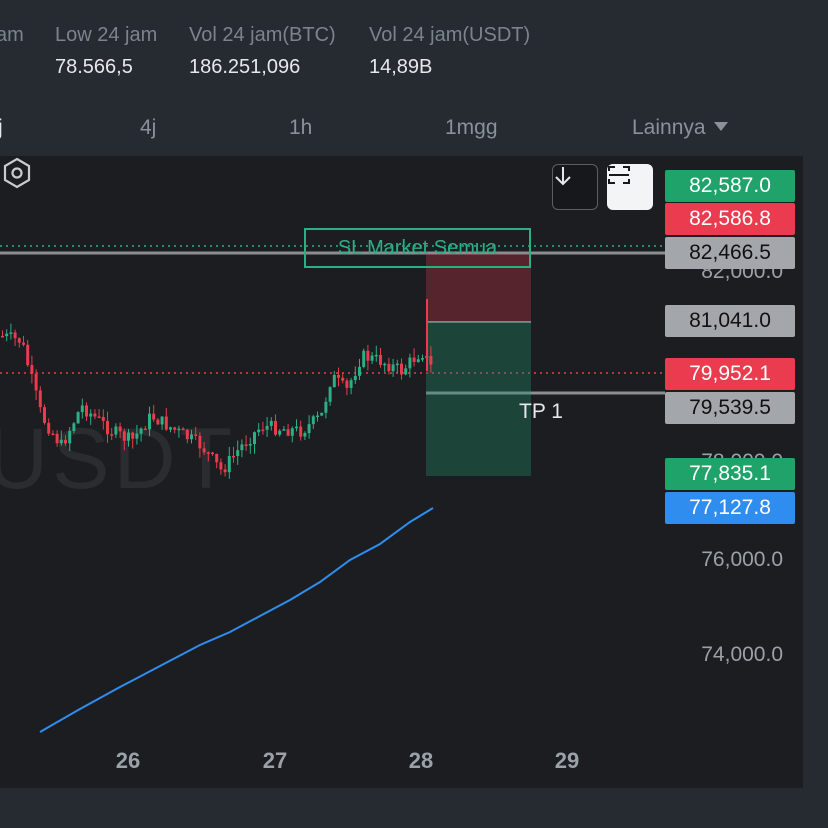 The image size is (828, 828). Describe the element at coordinates (245, 67) in the screenshot. I see `vol-btc-value: 186.251,096` at that location.